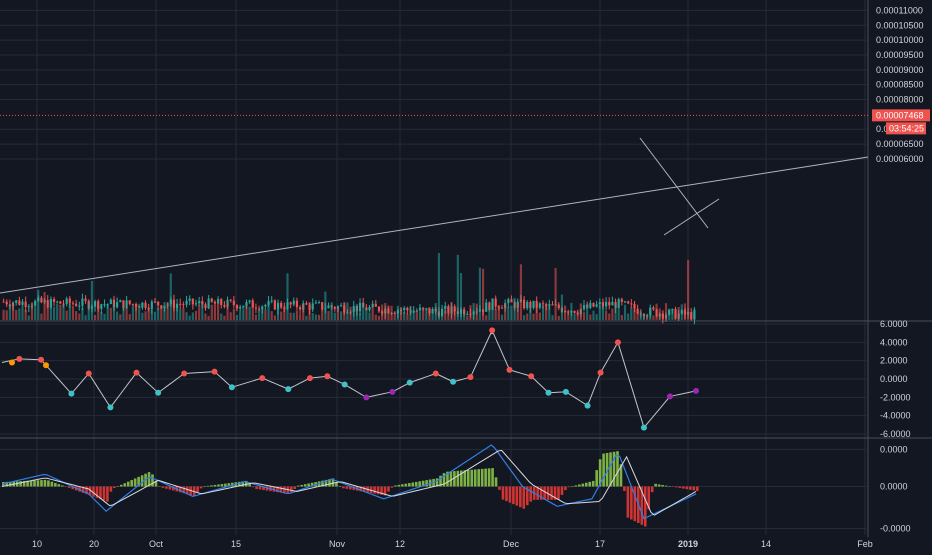  What do you see at coordinates (37, 544) in the screenshot?
I see `time-tick-label: 10` at bounding box center [37, 544].